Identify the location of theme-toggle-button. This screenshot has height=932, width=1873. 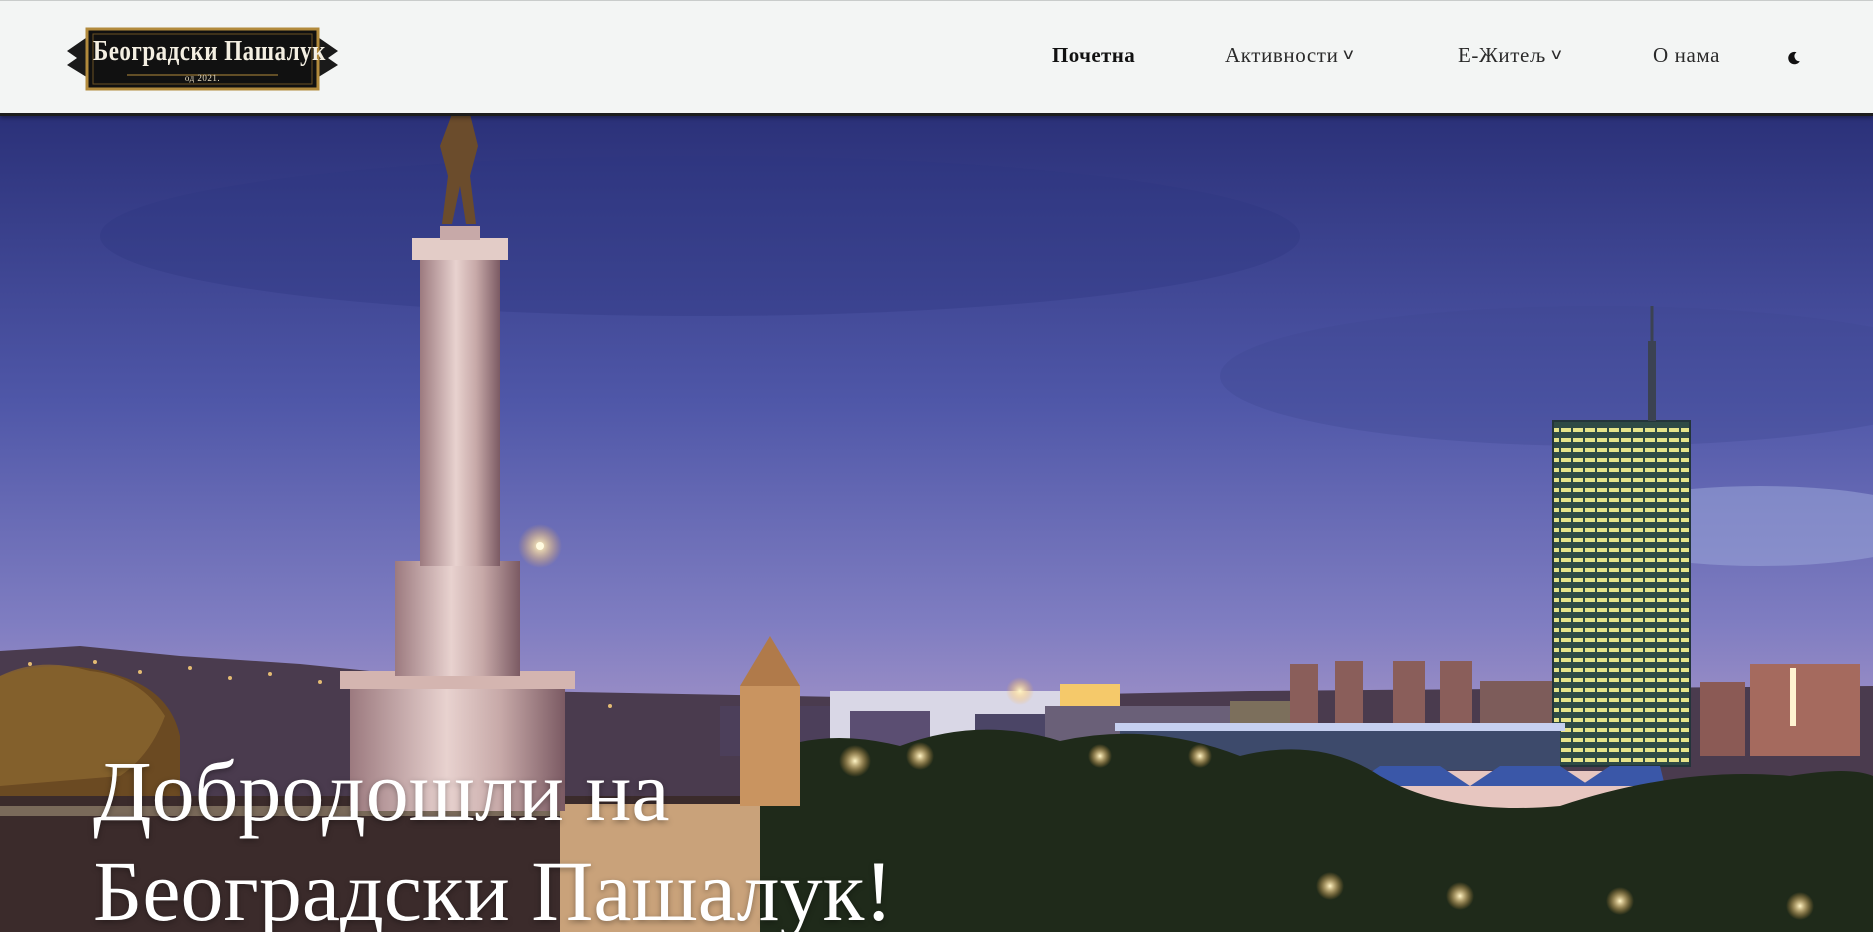
(1794, 58).